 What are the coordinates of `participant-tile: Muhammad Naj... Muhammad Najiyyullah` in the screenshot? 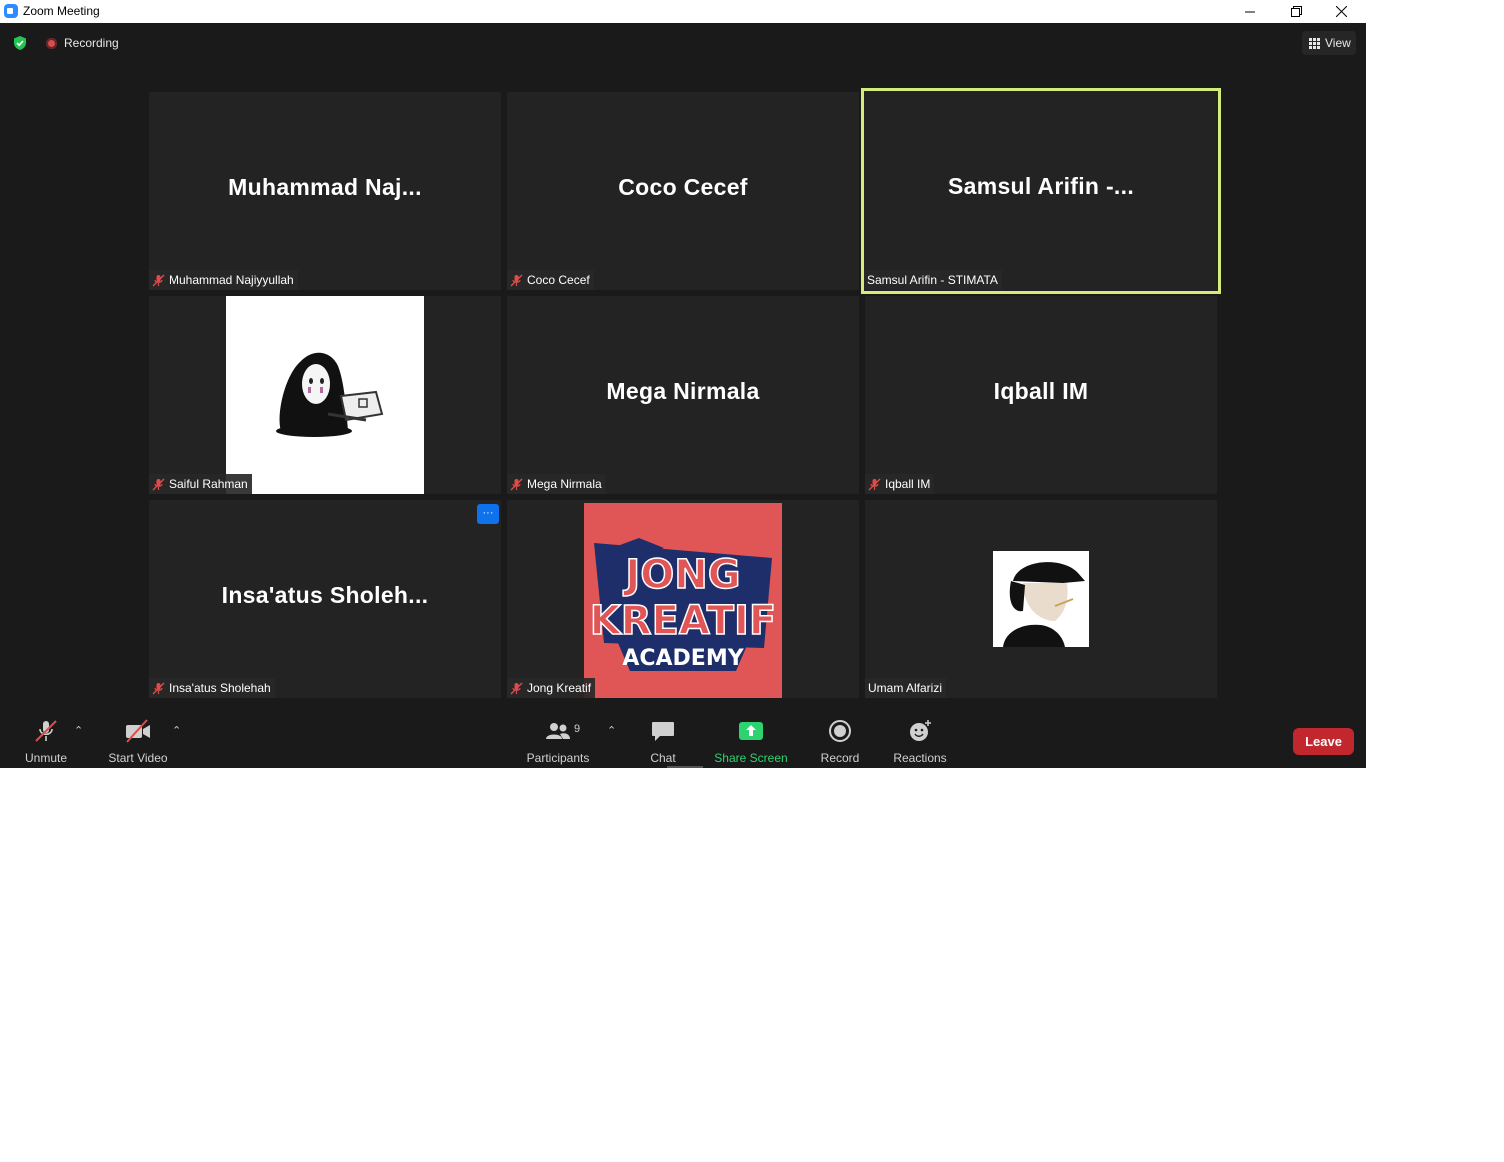 It's located at (325, 191).